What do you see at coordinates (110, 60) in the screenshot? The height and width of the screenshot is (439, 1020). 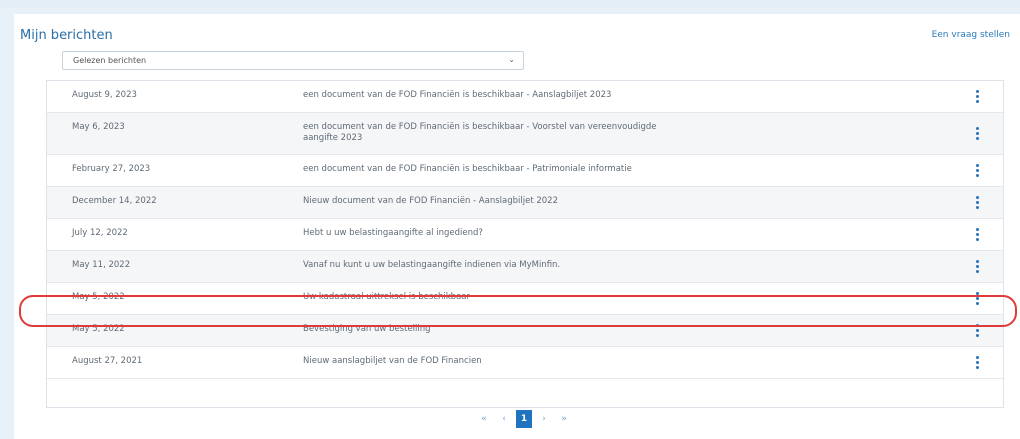 I see `filter-selected-value: Gelezen berichten` at bounding box center [110, 60].